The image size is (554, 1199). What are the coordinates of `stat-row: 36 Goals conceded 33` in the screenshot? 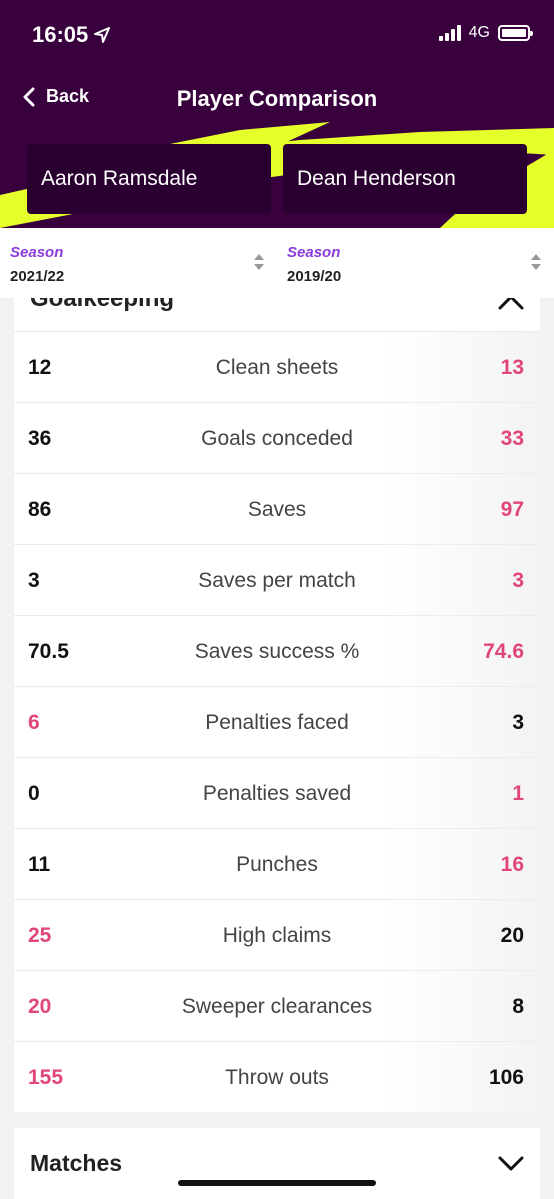 It's located at (277, 438).